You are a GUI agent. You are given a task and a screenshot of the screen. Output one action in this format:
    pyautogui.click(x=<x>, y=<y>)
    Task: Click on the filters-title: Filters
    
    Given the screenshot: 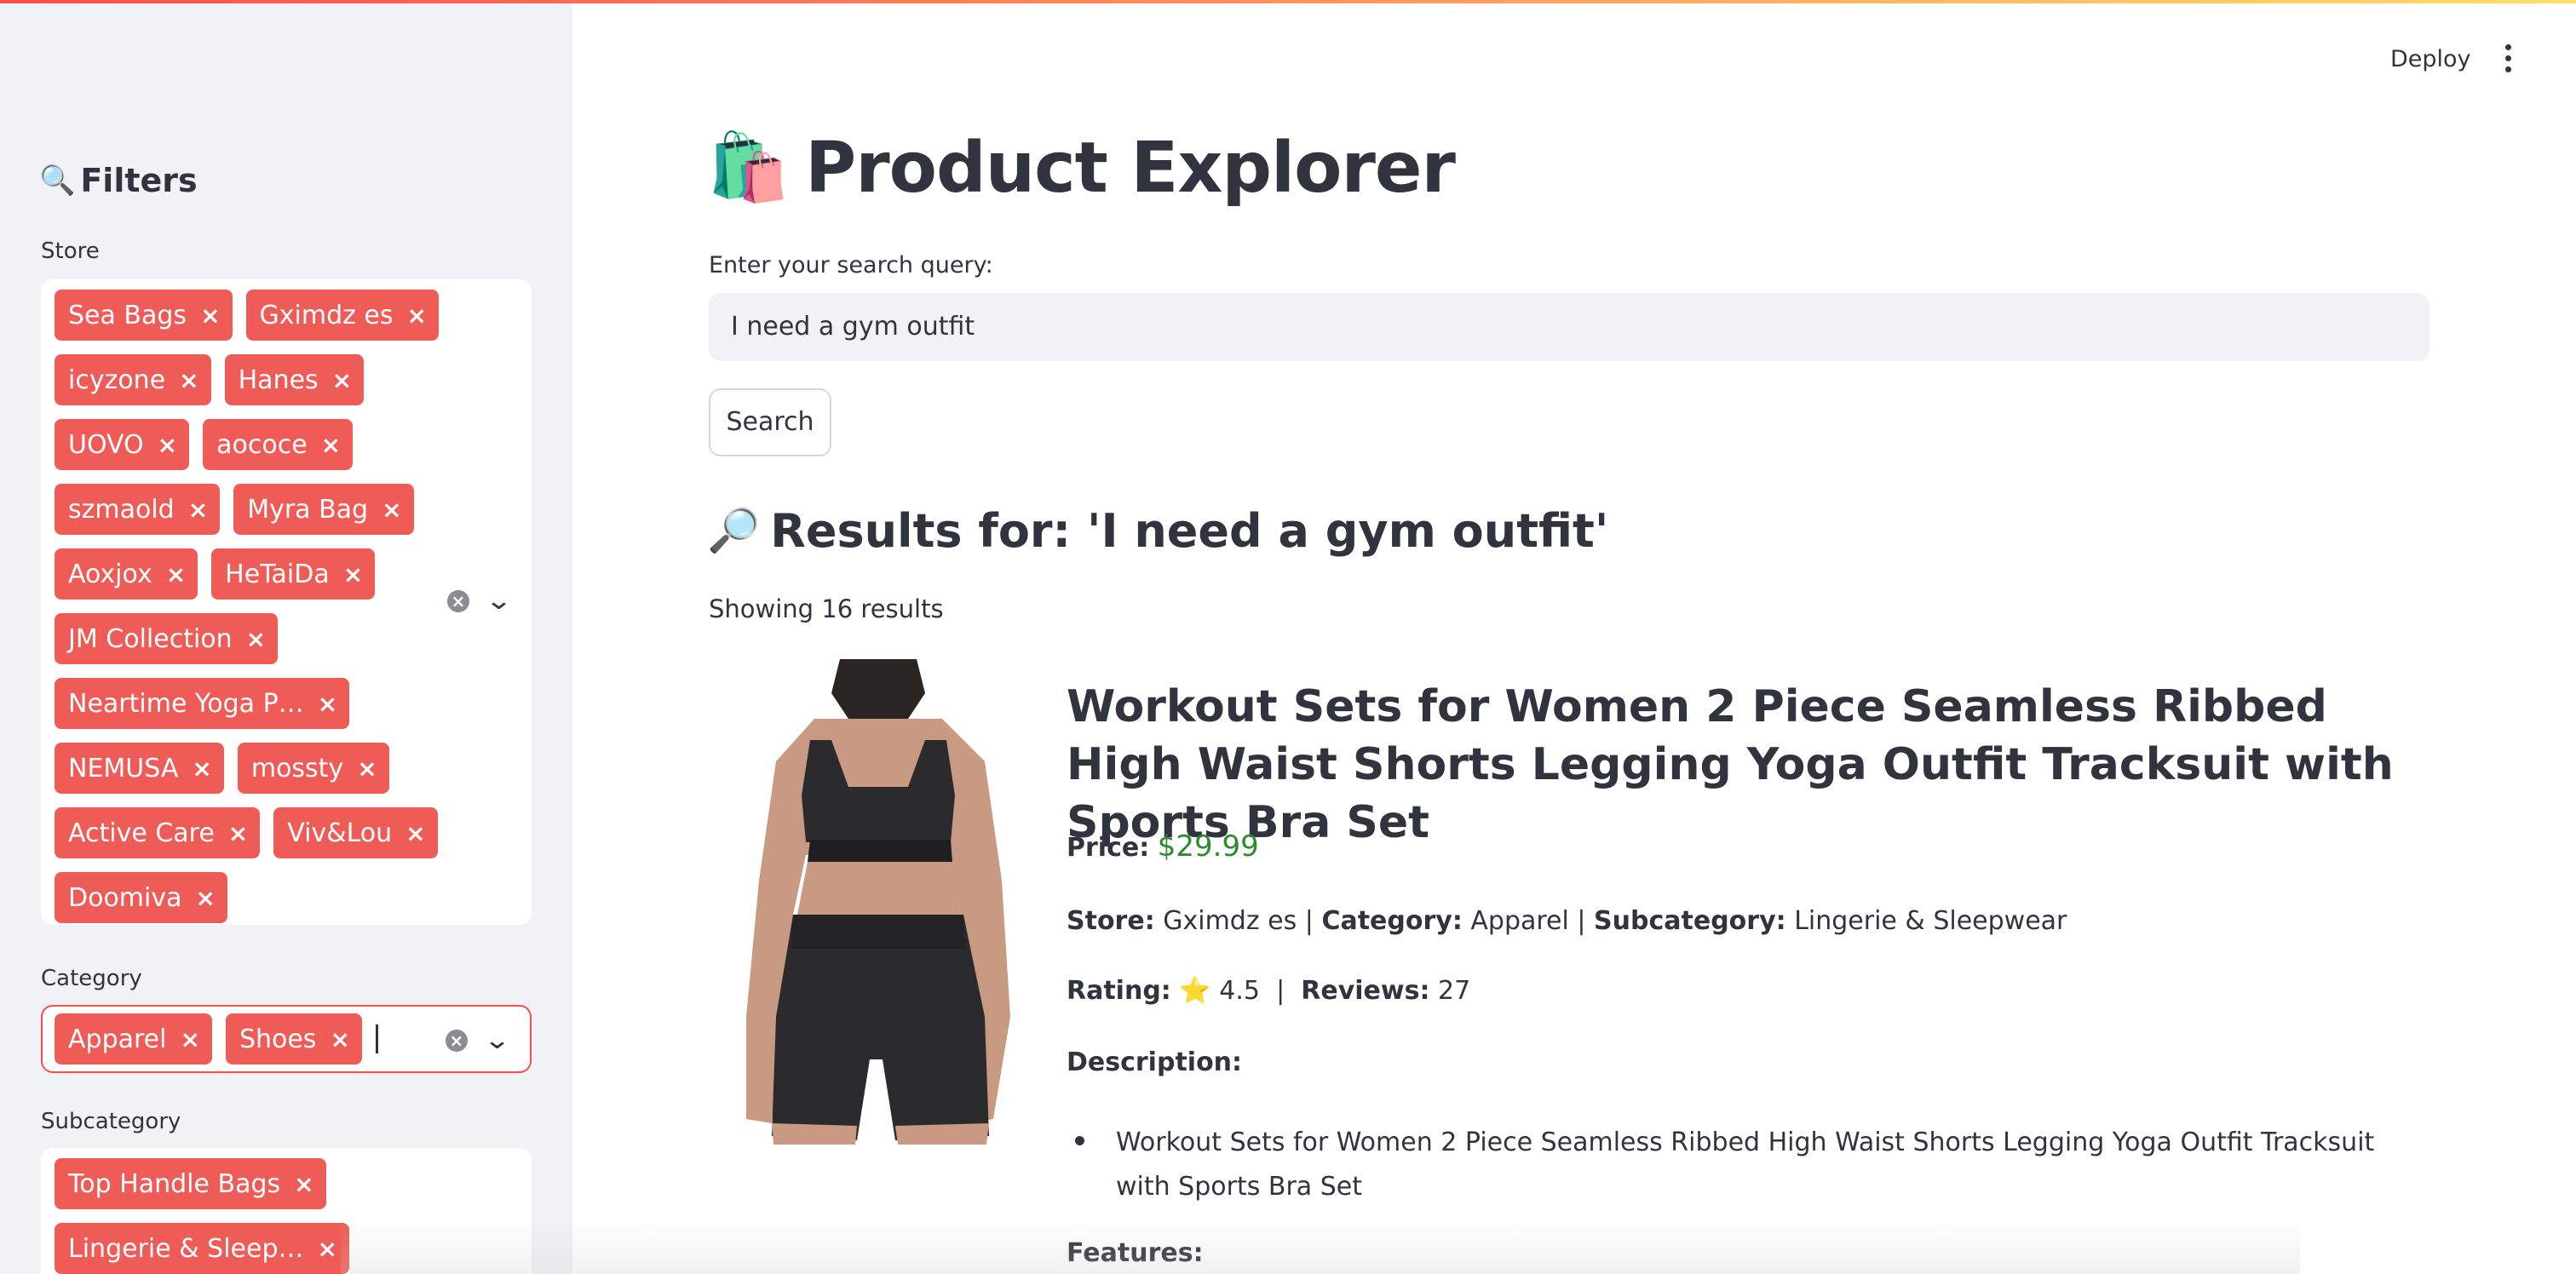 What is the action you would take?
    pyautogui.click(x=139, y=180)
    